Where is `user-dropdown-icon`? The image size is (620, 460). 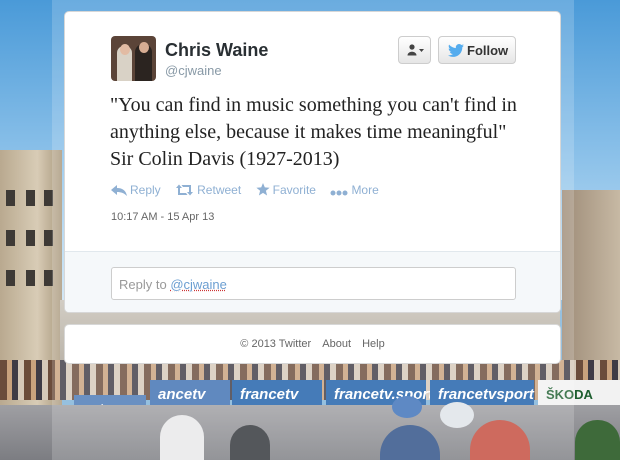
user-dropdown-icon is located at coordinates (415, 50).